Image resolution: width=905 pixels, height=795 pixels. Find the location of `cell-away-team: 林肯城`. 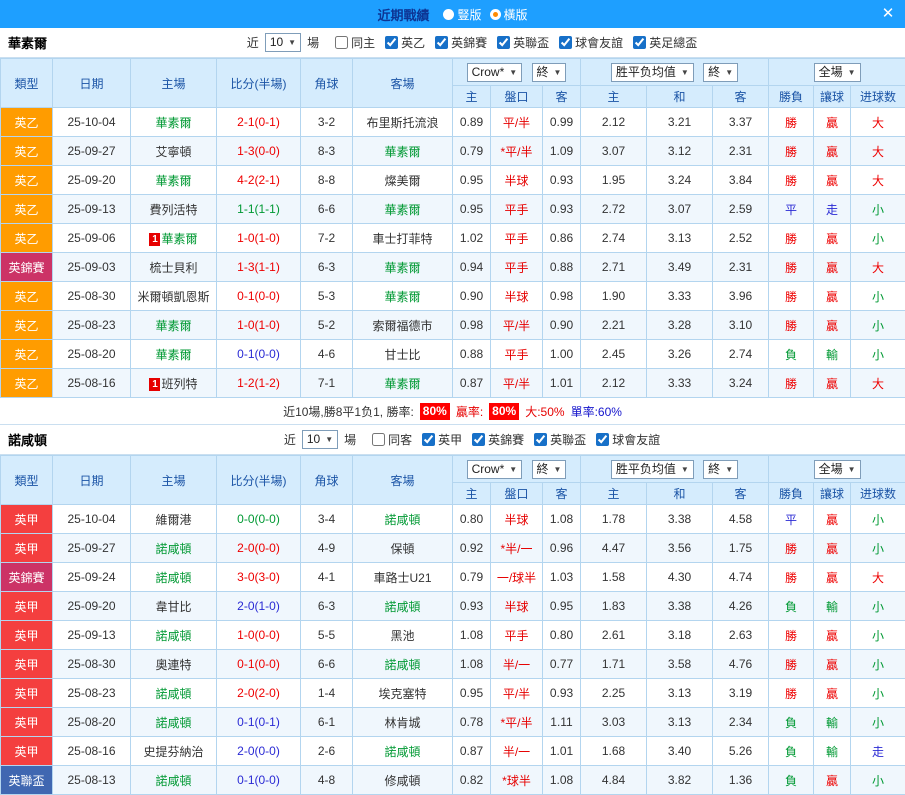

cell-away-team: 林肯城 is located at coordinates (403, 722).